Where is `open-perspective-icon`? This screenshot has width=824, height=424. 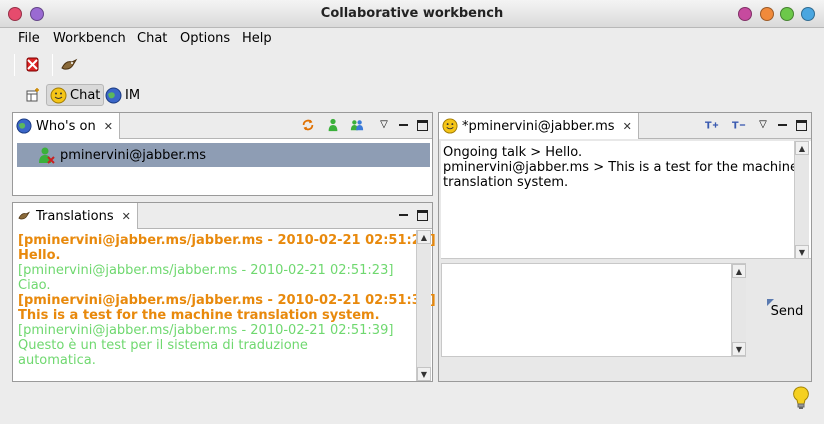
open-perspective-icon is located at coordinates (32, 95).